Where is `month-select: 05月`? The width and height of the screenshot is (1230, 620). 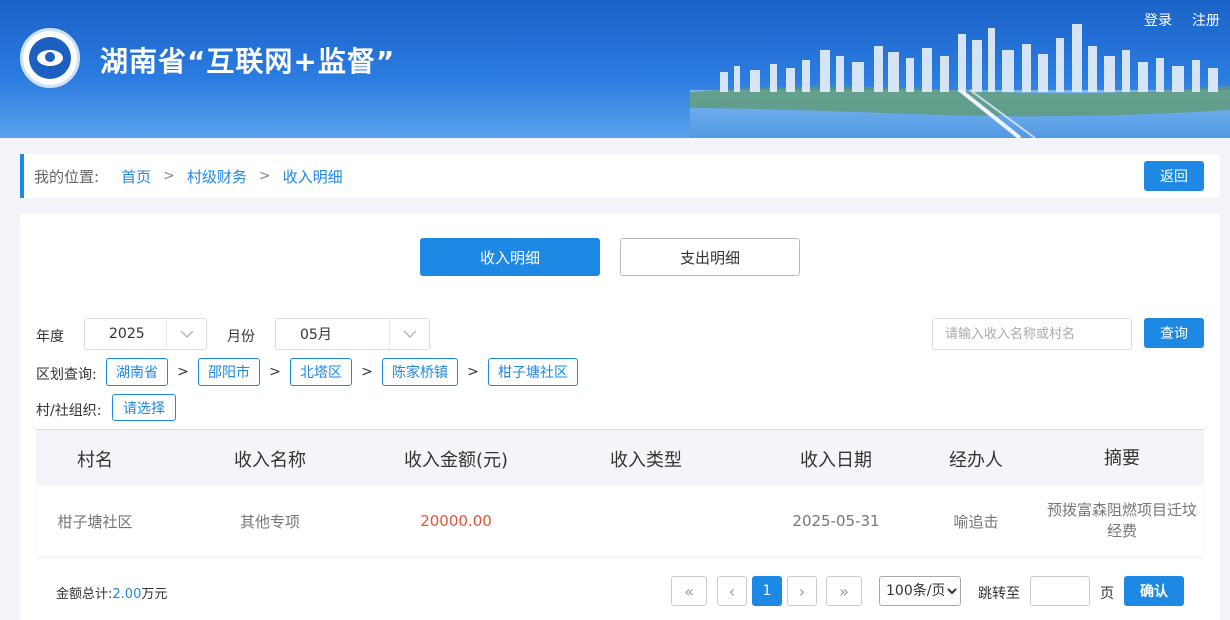
month-select: 05月 is located at coordinates (352, 334).